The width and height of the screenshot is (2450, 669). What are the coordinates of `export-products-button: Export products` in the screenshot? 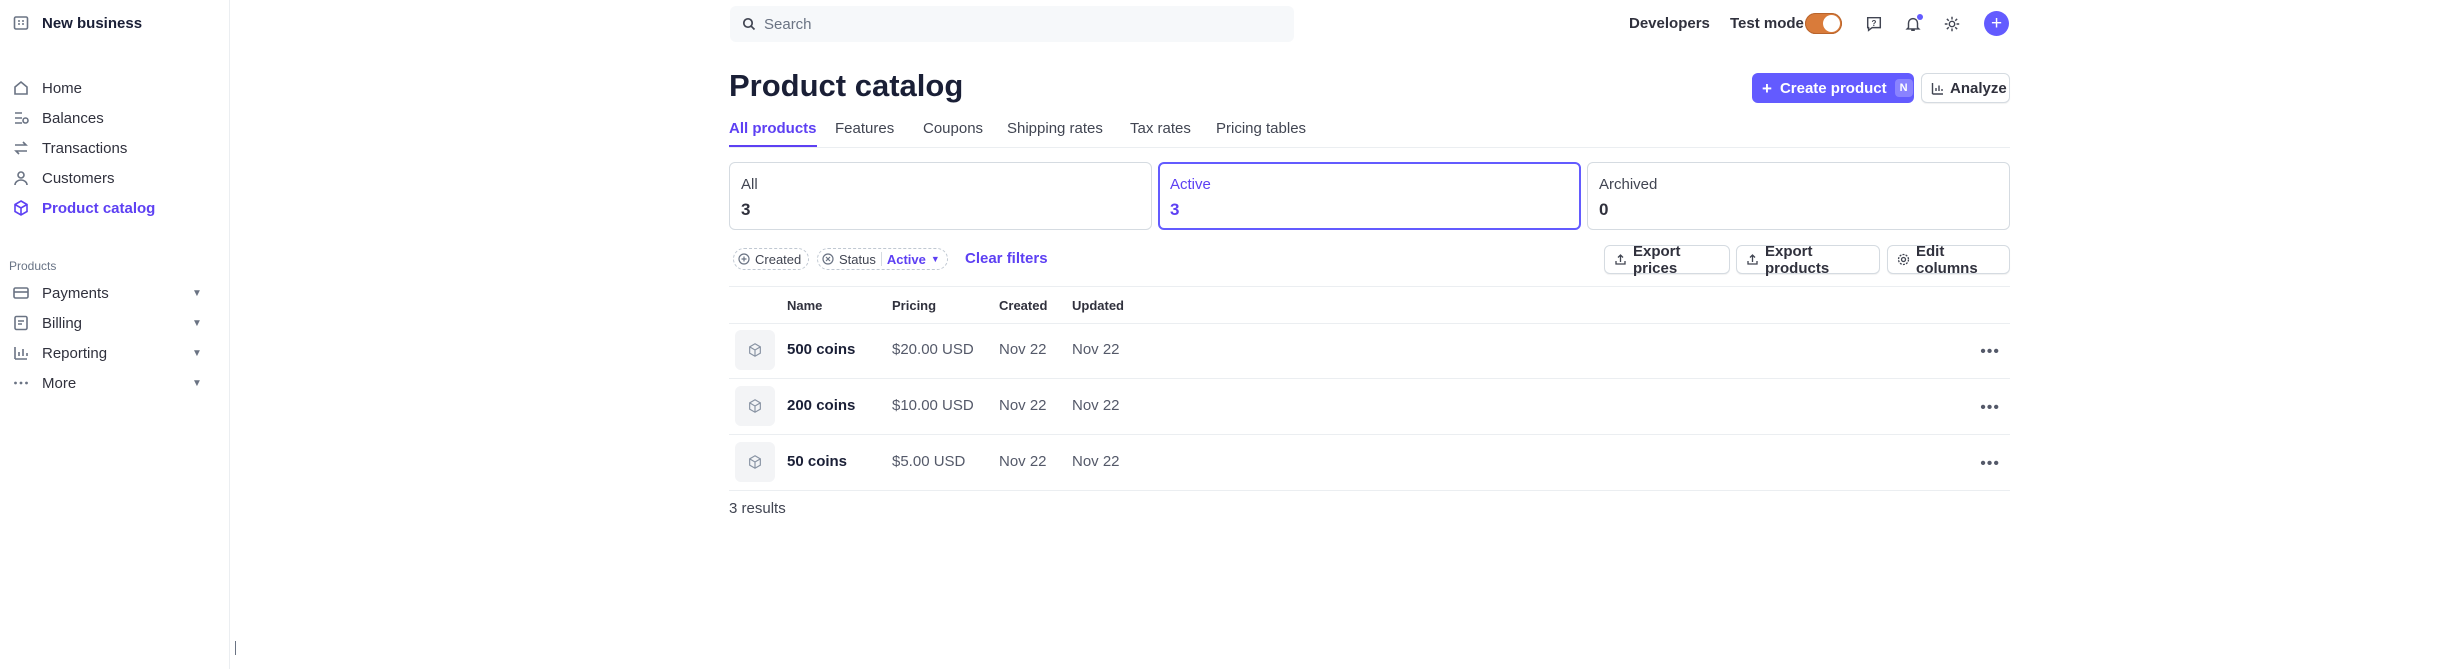 It's located at (1808, 260).